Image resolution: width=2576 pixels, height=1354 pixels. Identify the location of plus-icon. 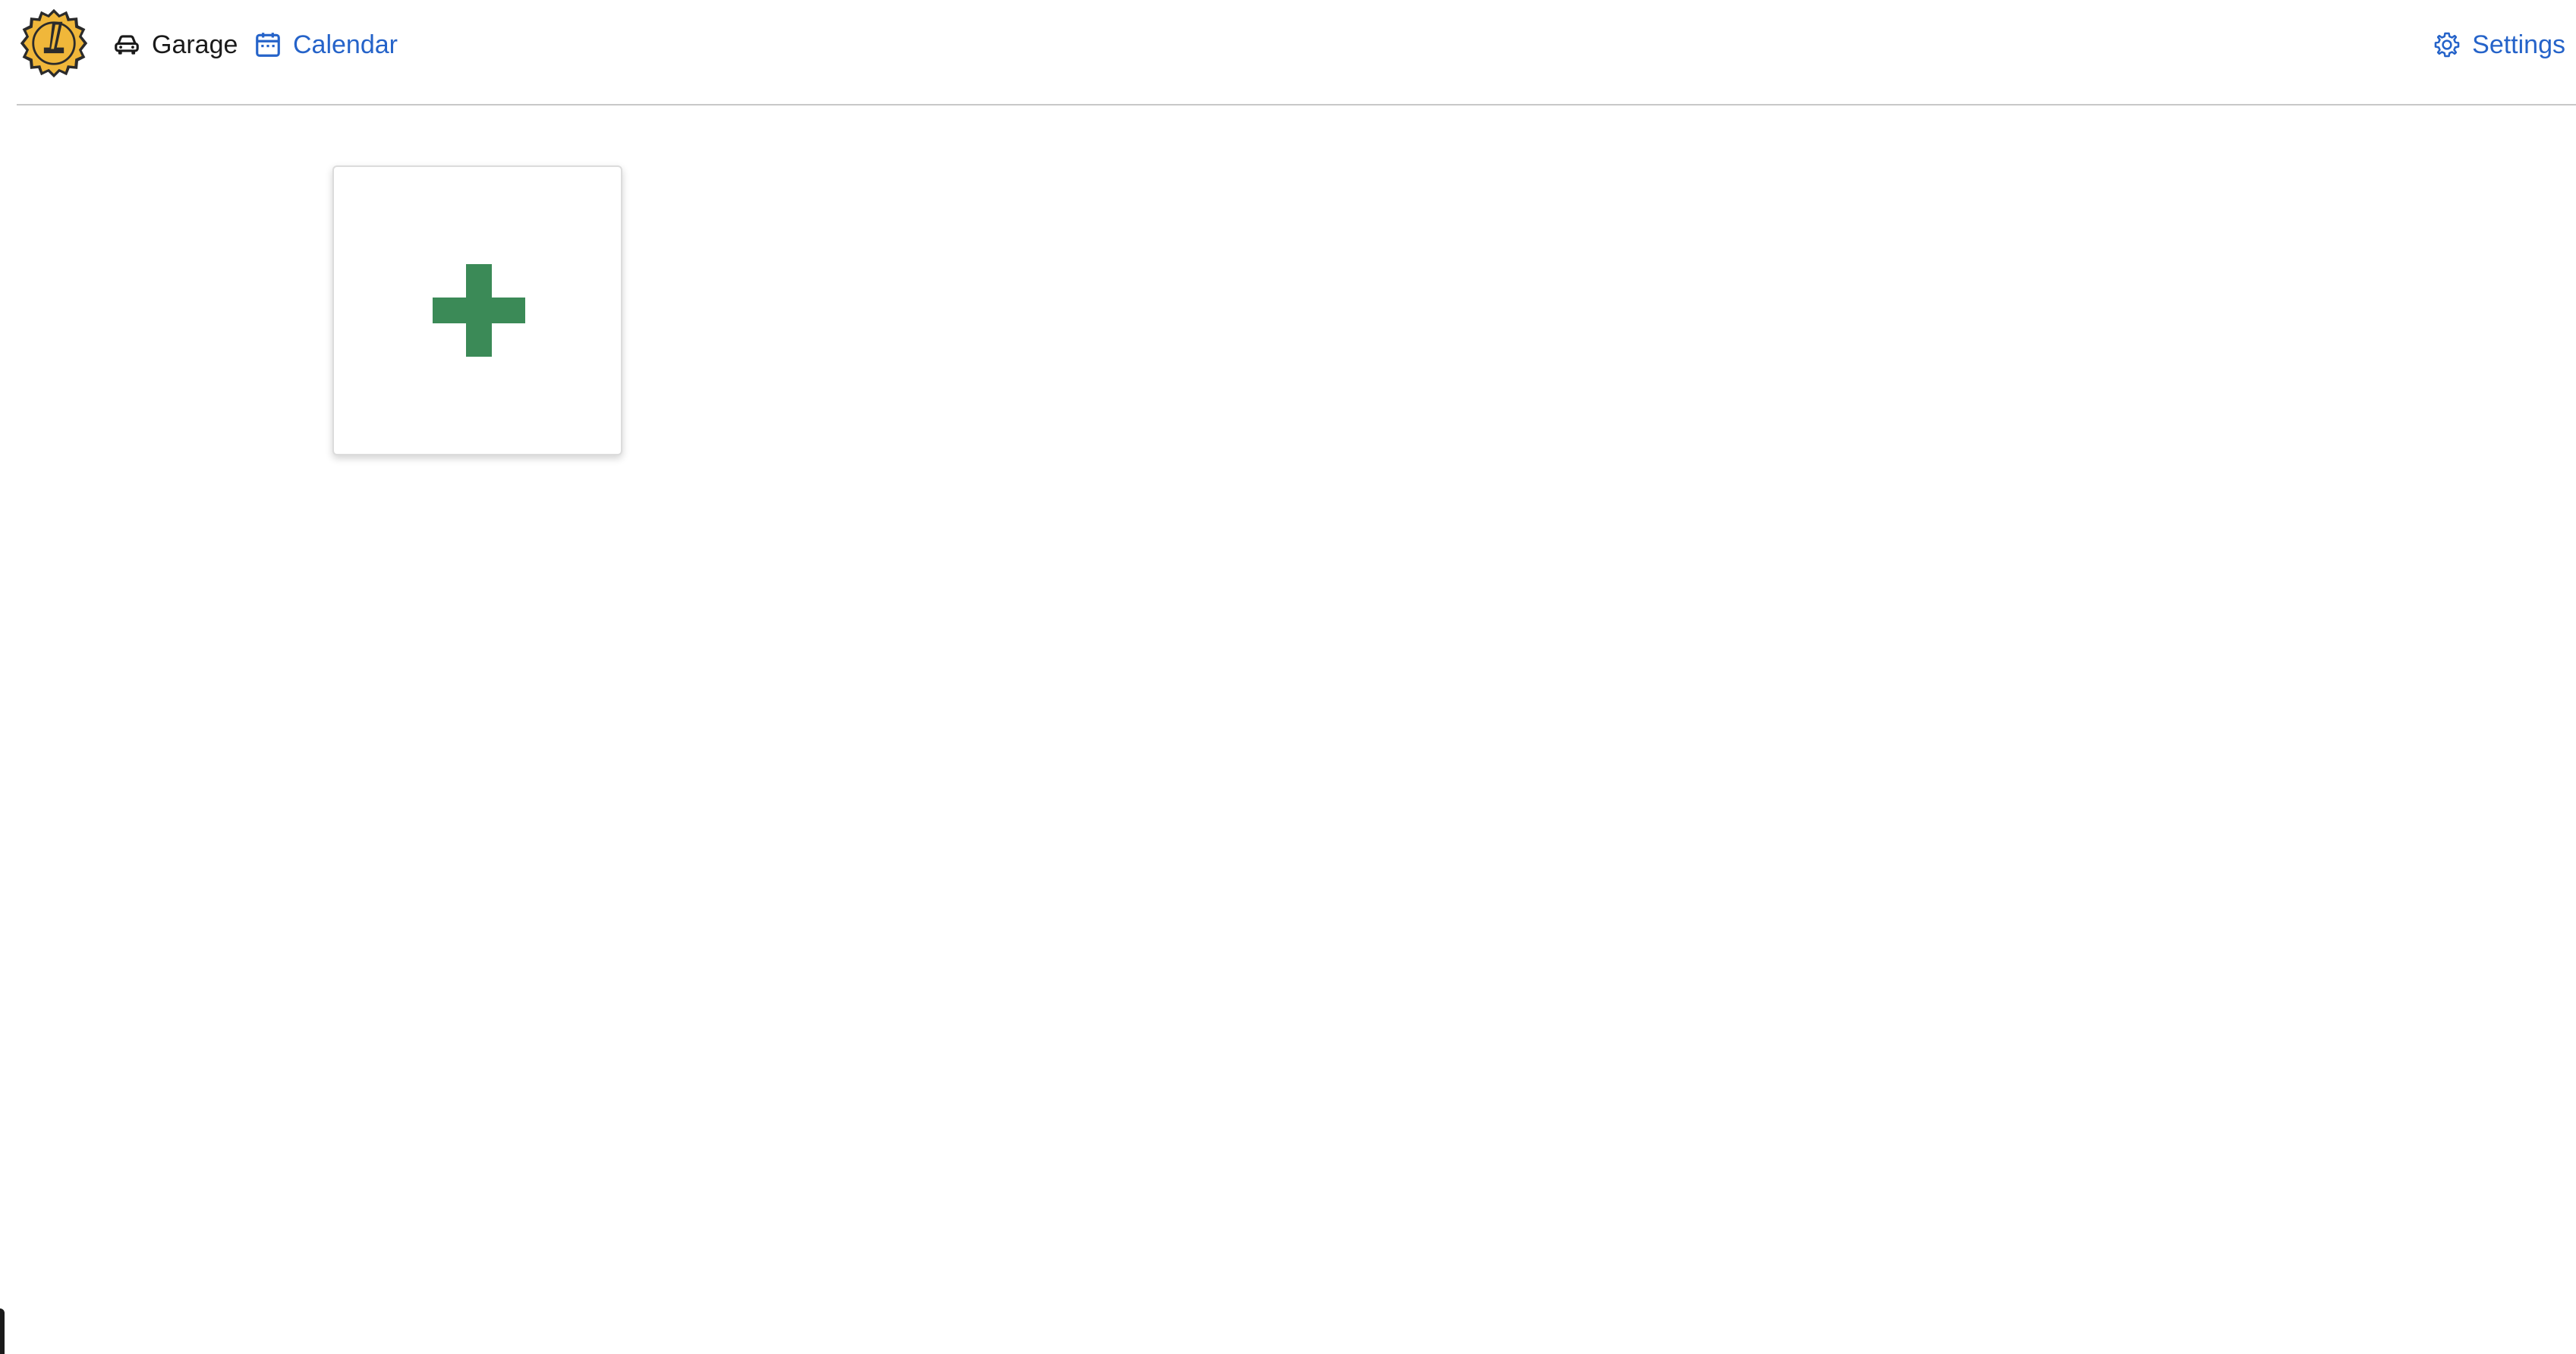
(479, 310).